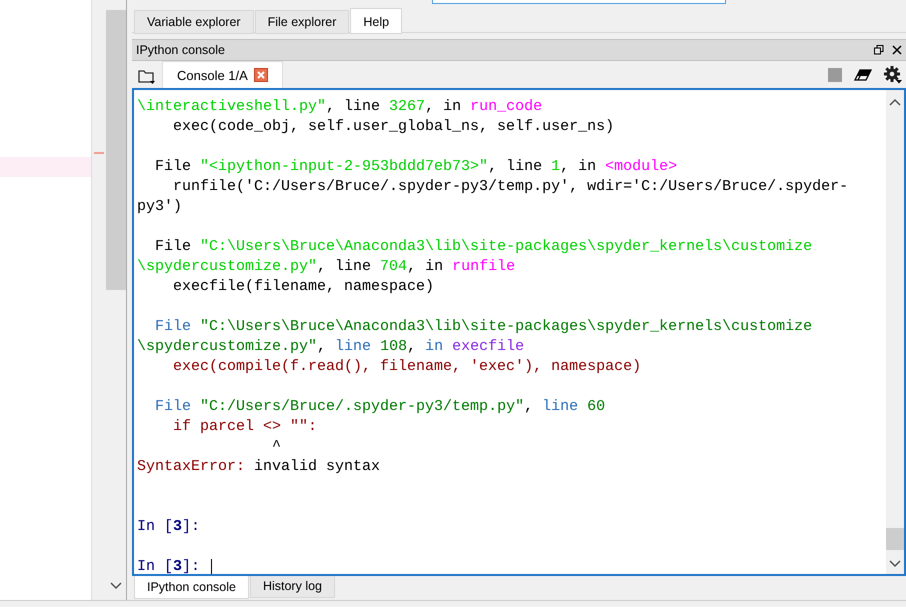 The height and width of the screenshot is (607, 906). What do you see at coordinates (895, 102) in the screenshot?
I see `chevron-up-icon` at bounding box center [895, 102].